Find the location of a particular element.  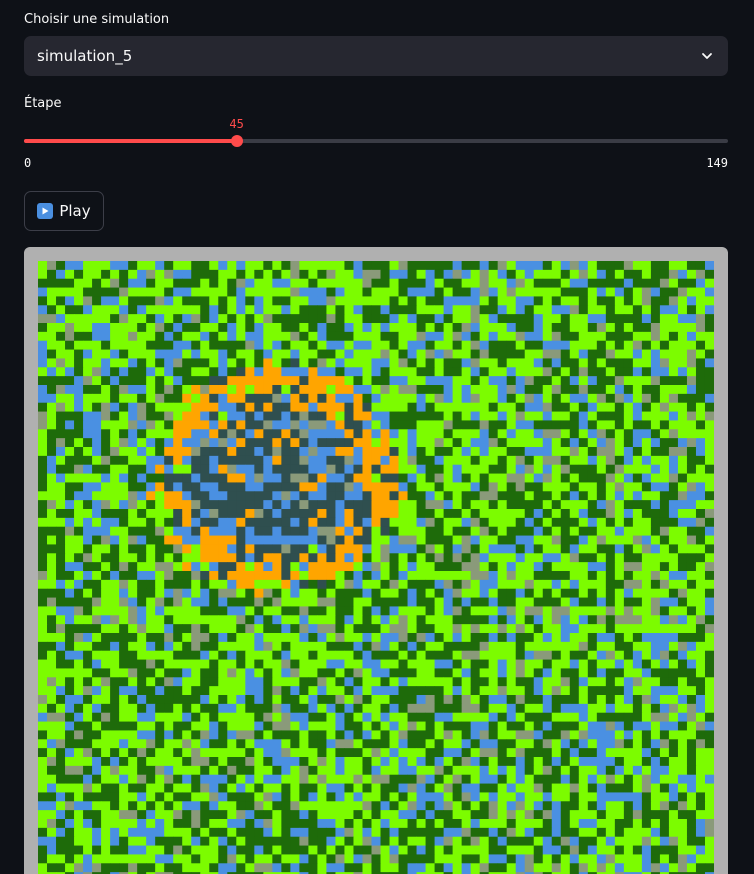

chevron-down-icon is located at coordinates (707, 56).